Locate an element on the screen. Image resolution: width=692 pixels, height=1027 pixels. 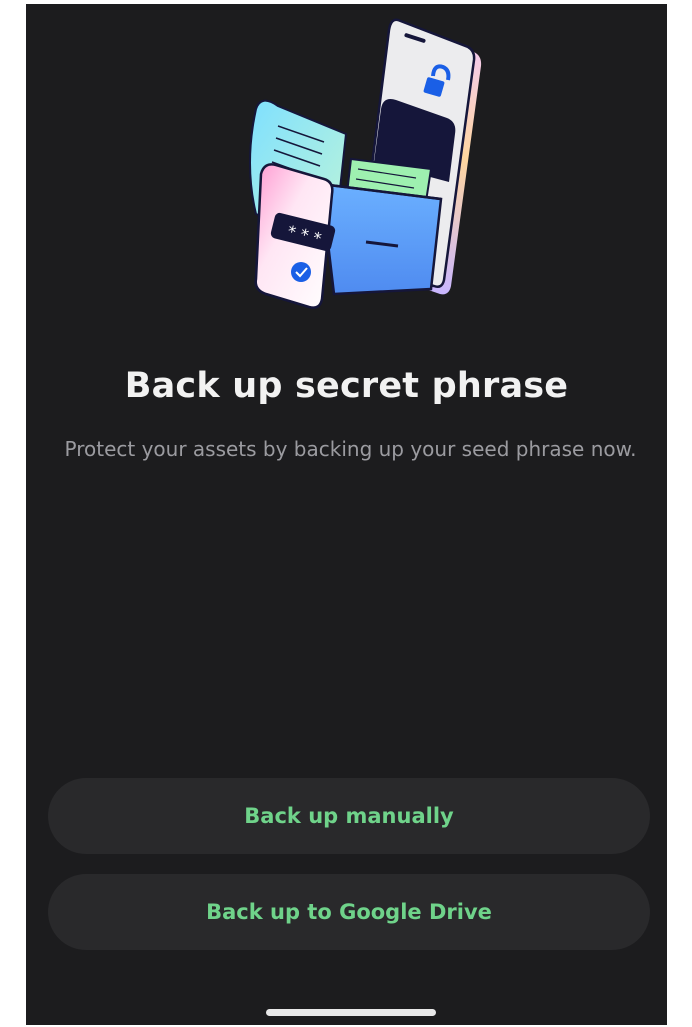
card-graphic: * * * is located at coordinates (295, 236).